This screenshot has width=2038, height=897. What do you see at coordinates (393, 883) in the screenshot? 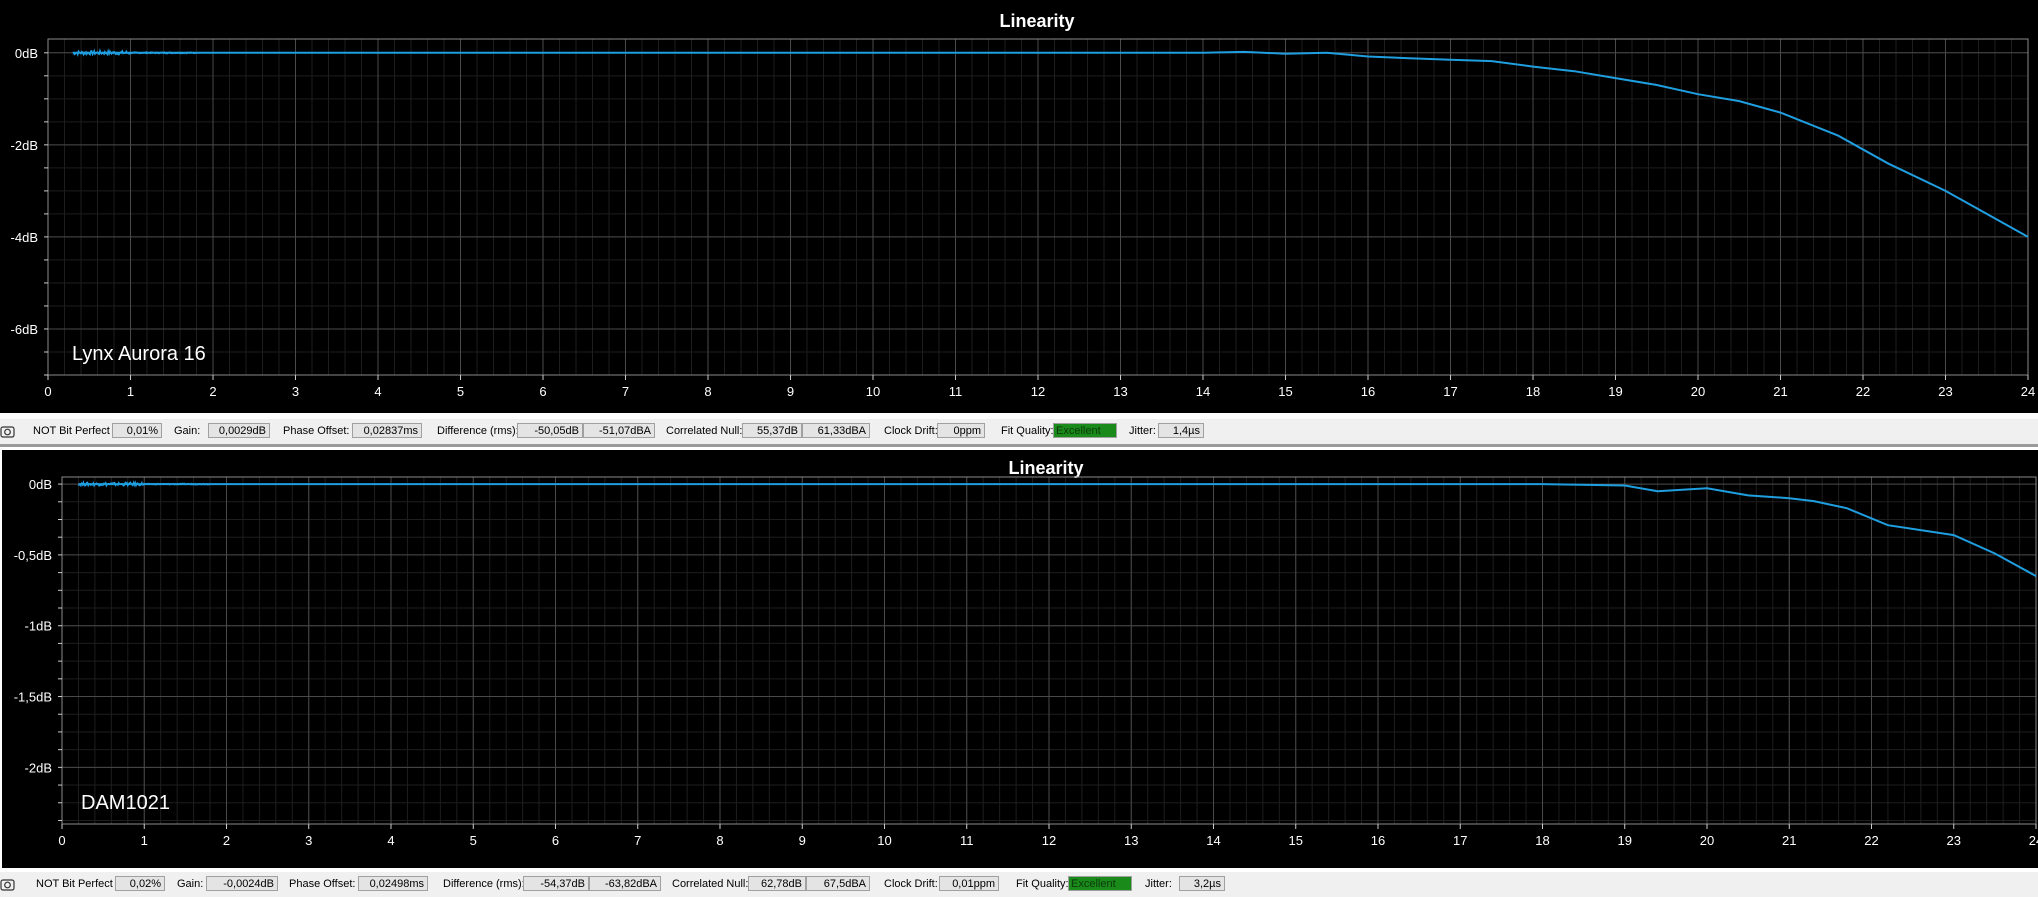
I see `phase-offset-value: 0,02498ms` at bounding box center [393, 883].